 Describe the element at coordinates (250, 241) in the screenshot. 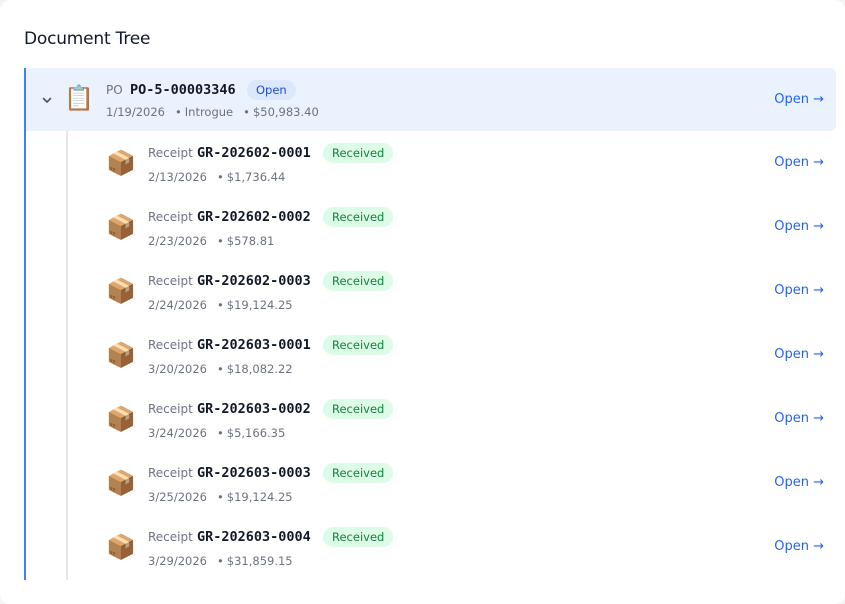

I see `doc-amount: $578.81` at that location.